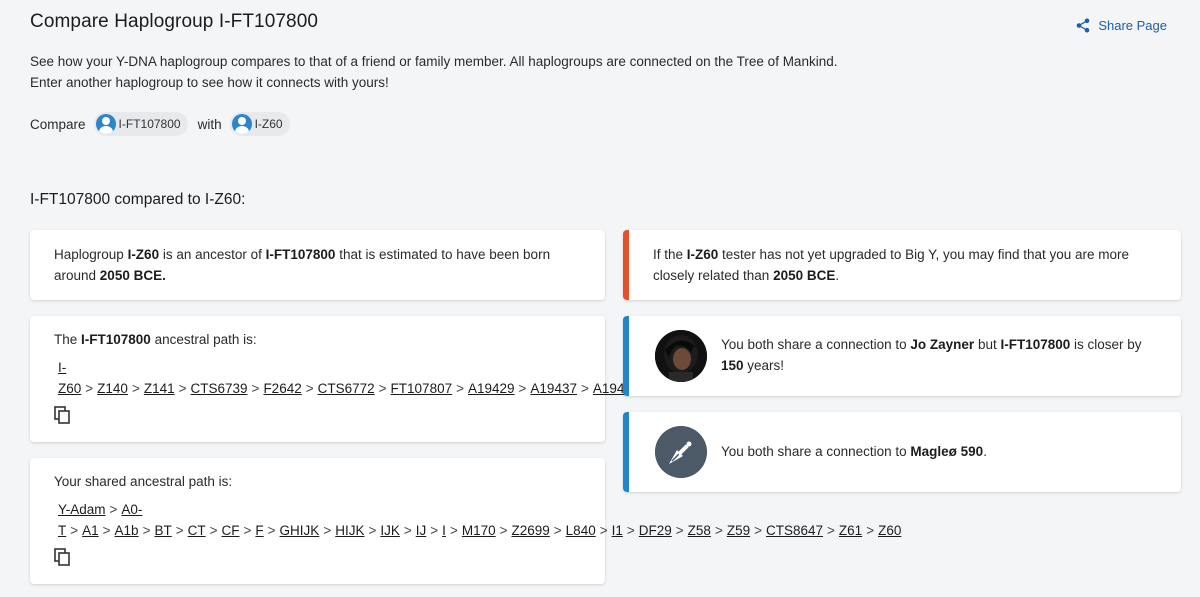  Describe the element at coordinates (421, 530) in the screenshot. I see `haplogroup-path-link: IJ` at that location.